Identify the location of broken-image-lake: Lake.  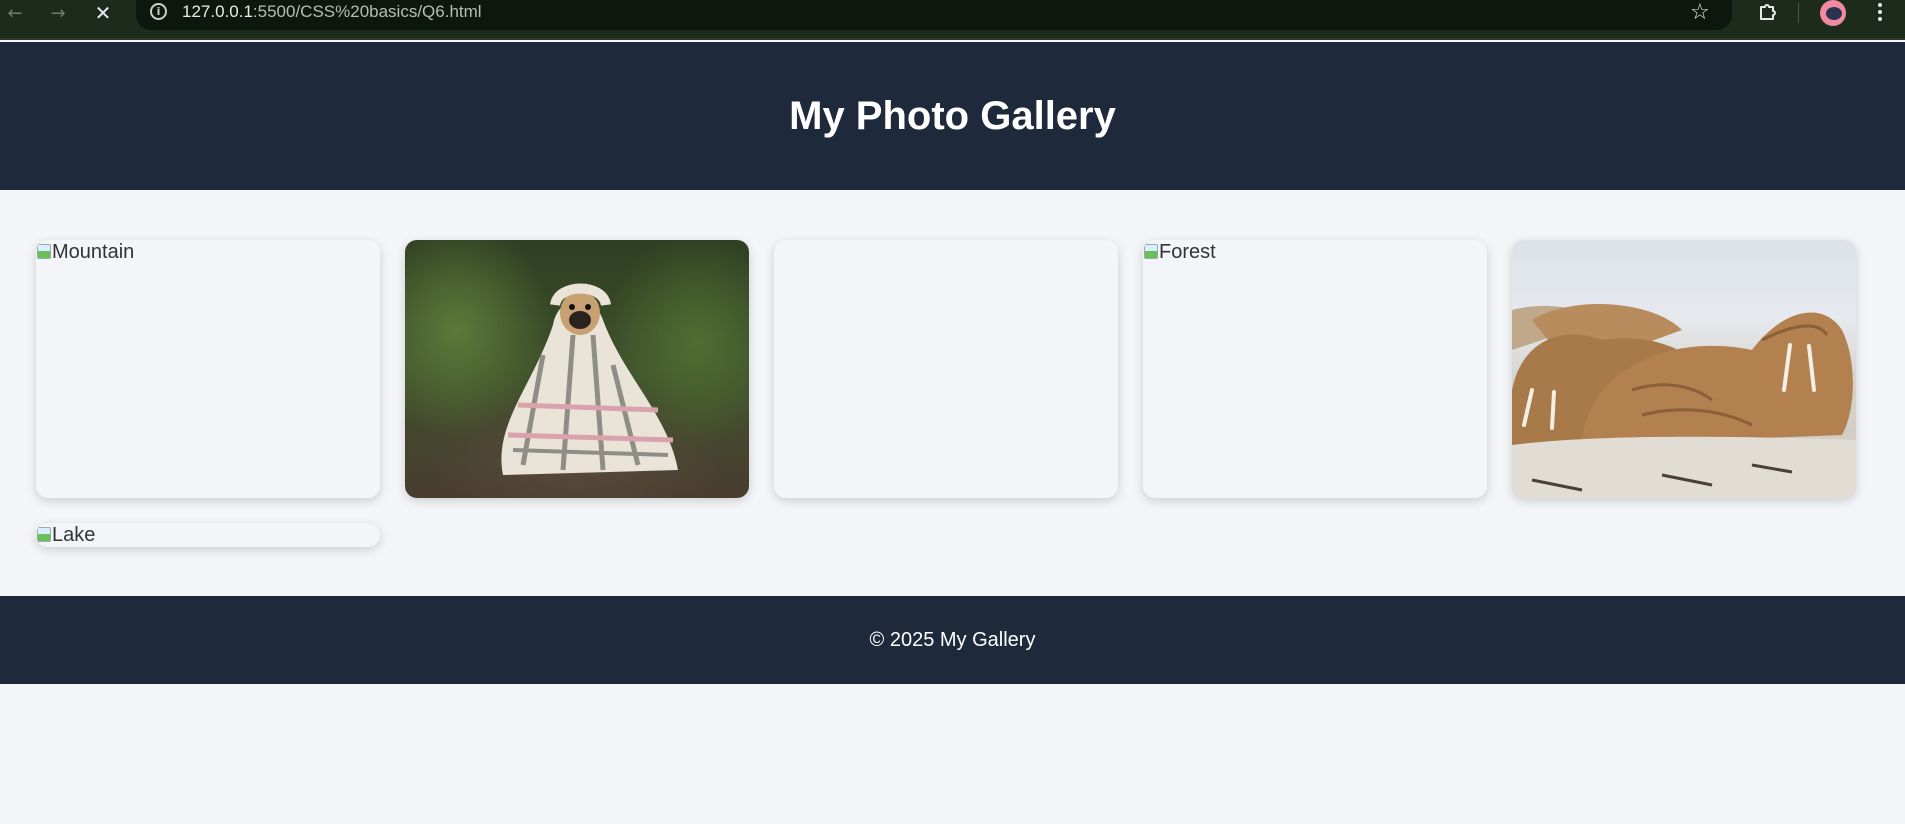
(208, 535).